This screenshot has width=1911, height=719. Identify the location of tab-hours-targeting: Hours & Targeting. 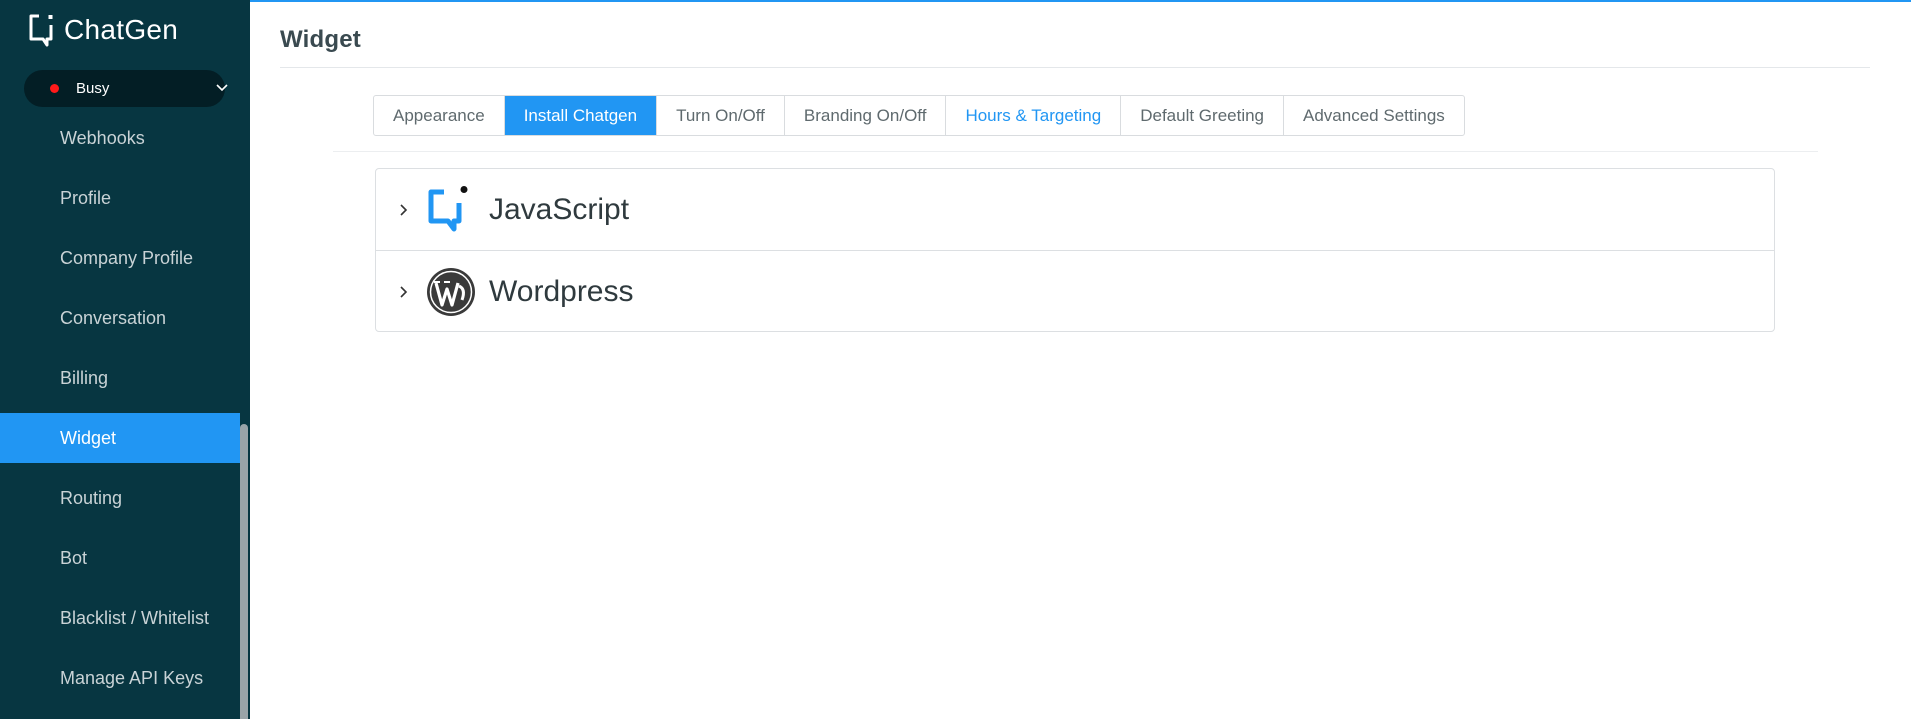
(1034, 115).